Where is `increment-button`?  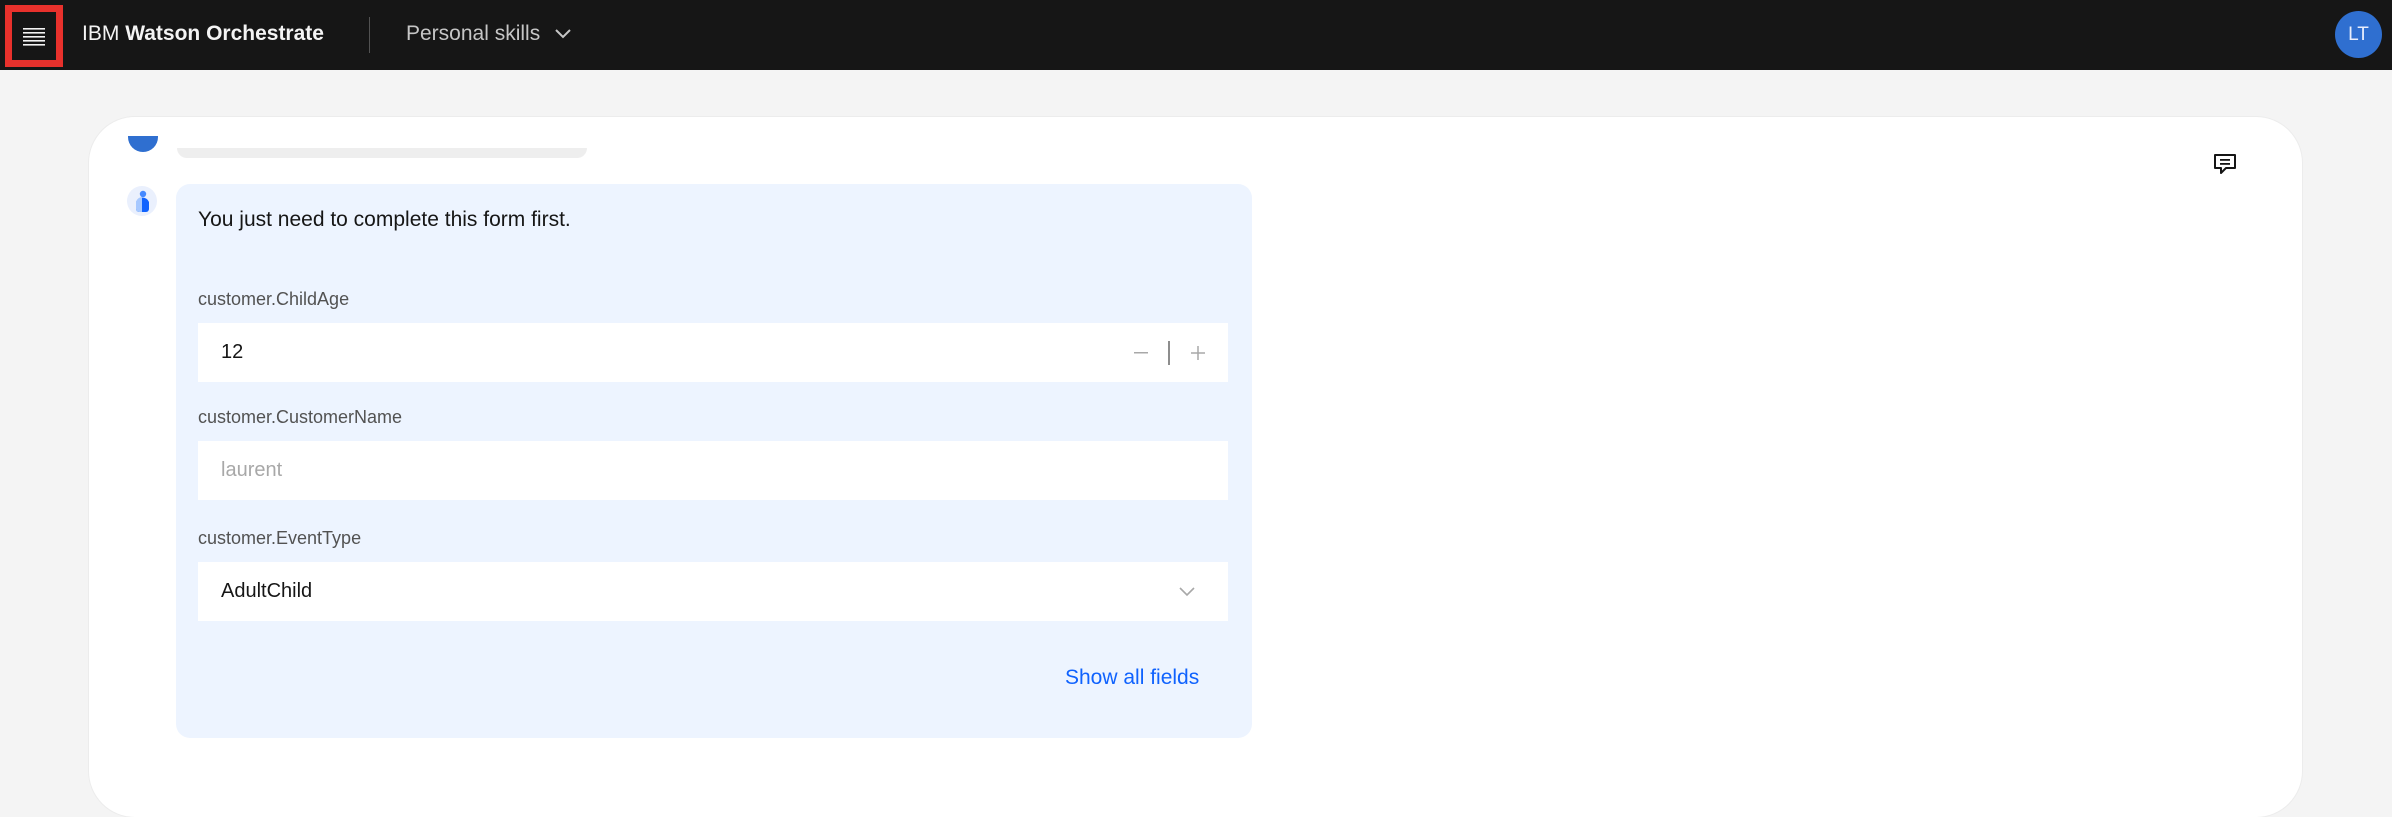
increment-button is located at coordinates (1198, 353).